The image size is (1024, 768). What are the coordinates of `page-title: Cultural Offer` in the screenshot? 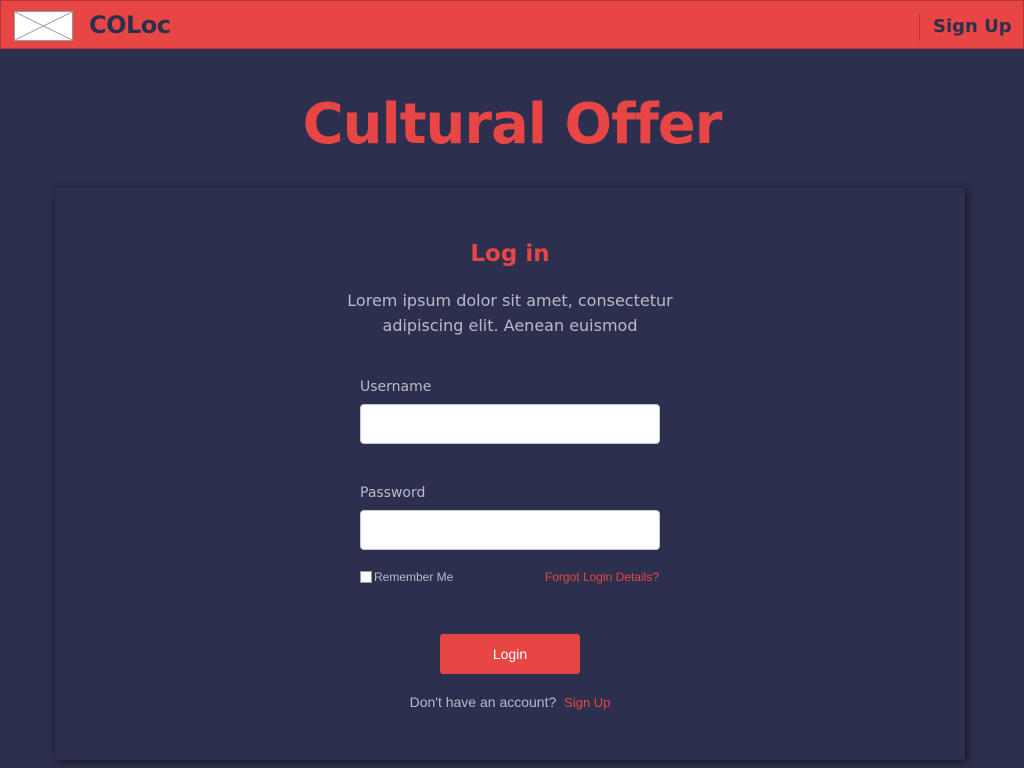 It's located at (512, 124).